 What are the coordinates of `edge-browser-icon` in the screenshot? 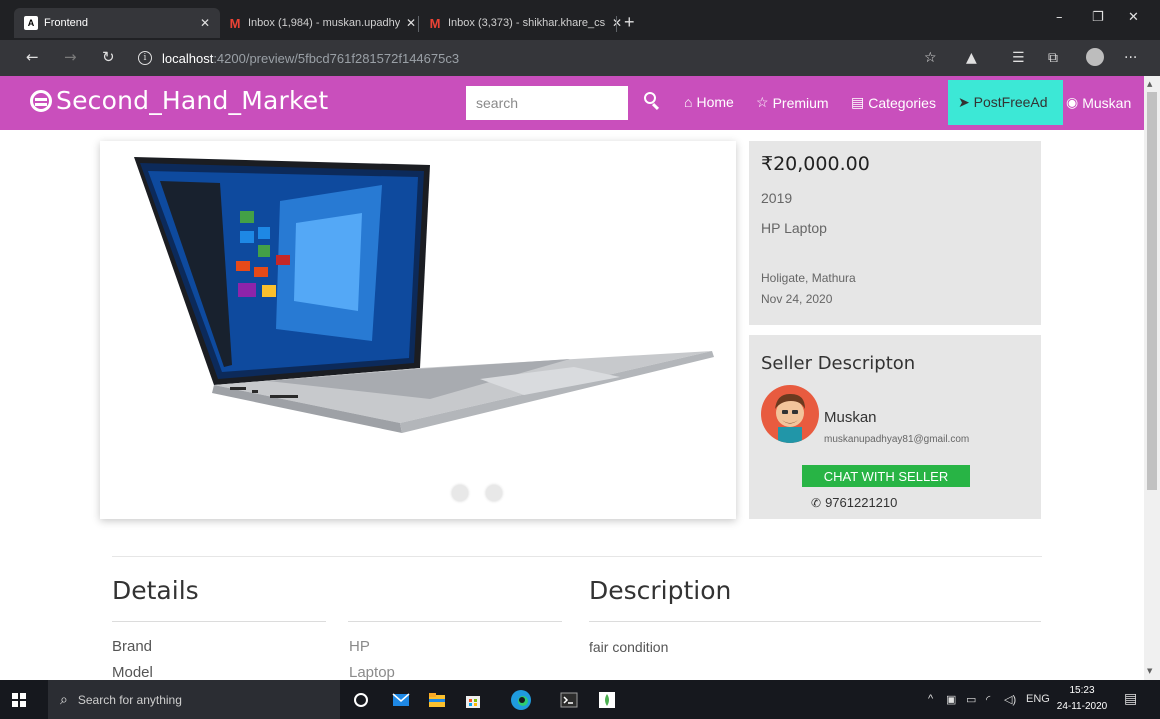 It's located at (521, 700).